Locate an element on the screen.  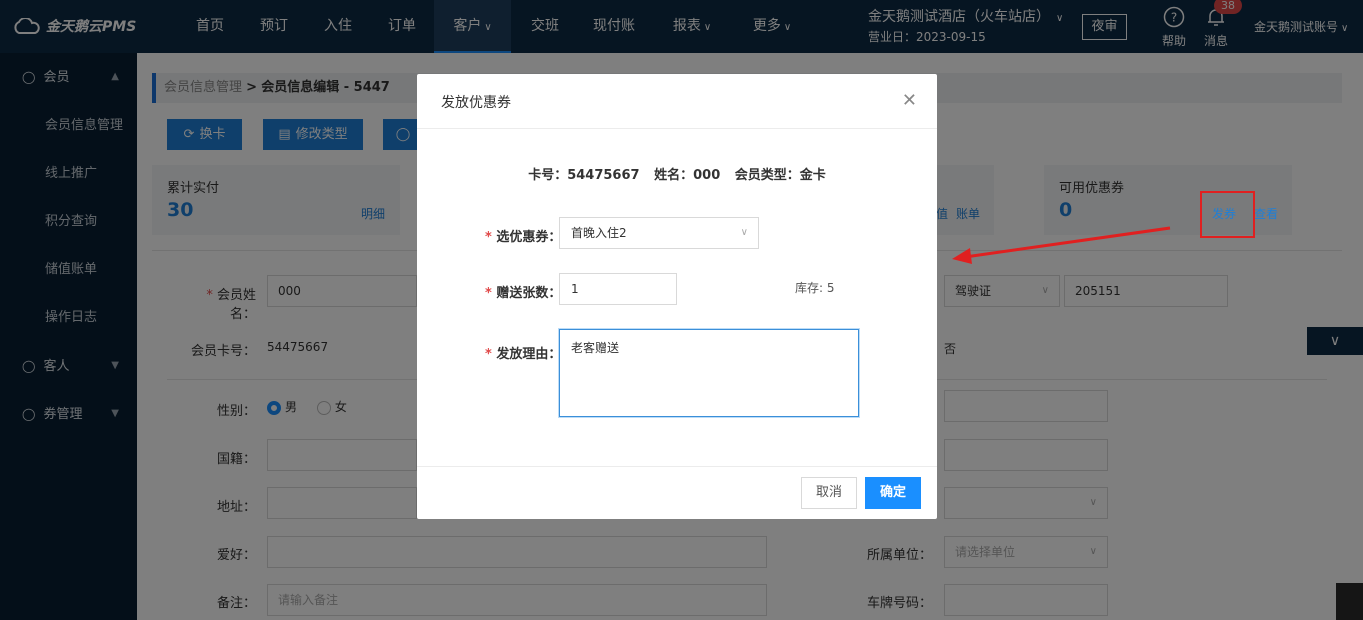
quantity-label-text: 赠送张数： is located at coordinates (529, 293).